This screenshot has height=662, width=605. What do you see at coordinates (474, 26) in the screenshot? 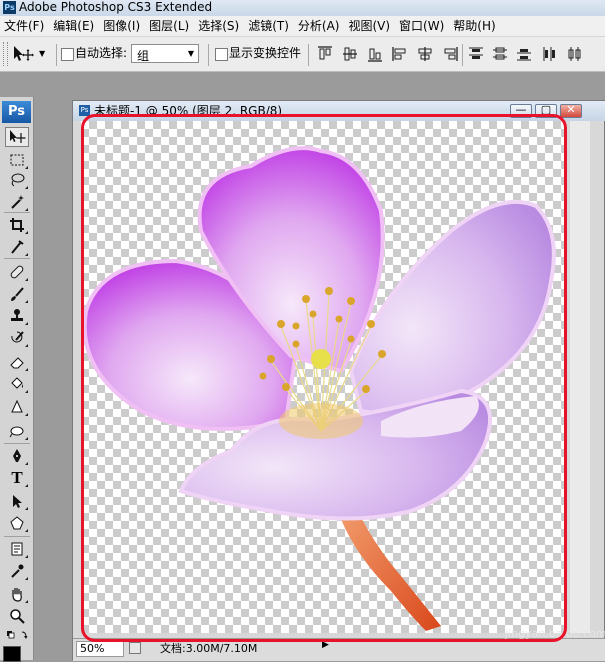
I see `menu-help: 帮助(H)` at bounding box center [474, 26].